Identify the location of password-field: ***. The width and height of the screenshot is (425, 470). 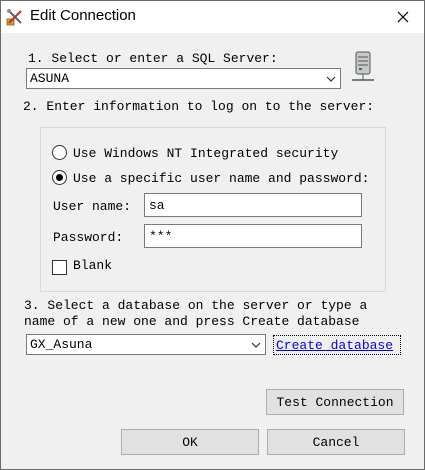
(253, 236).